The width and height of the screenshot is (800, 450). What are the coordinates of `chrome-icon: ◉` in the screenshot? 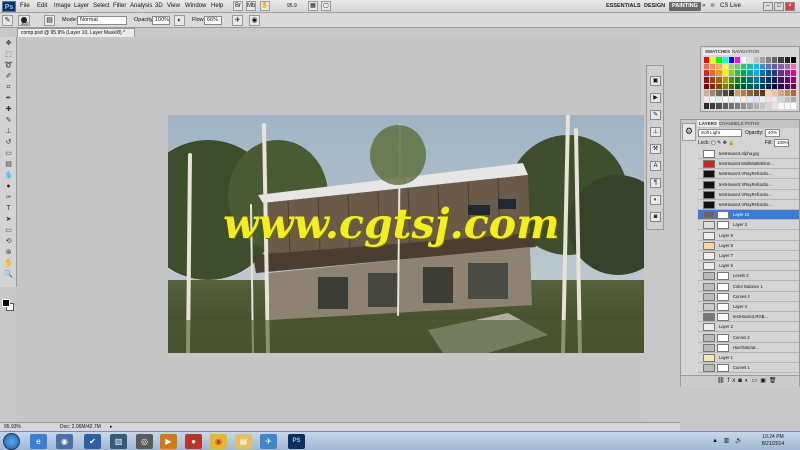 It's located at (218, 441).